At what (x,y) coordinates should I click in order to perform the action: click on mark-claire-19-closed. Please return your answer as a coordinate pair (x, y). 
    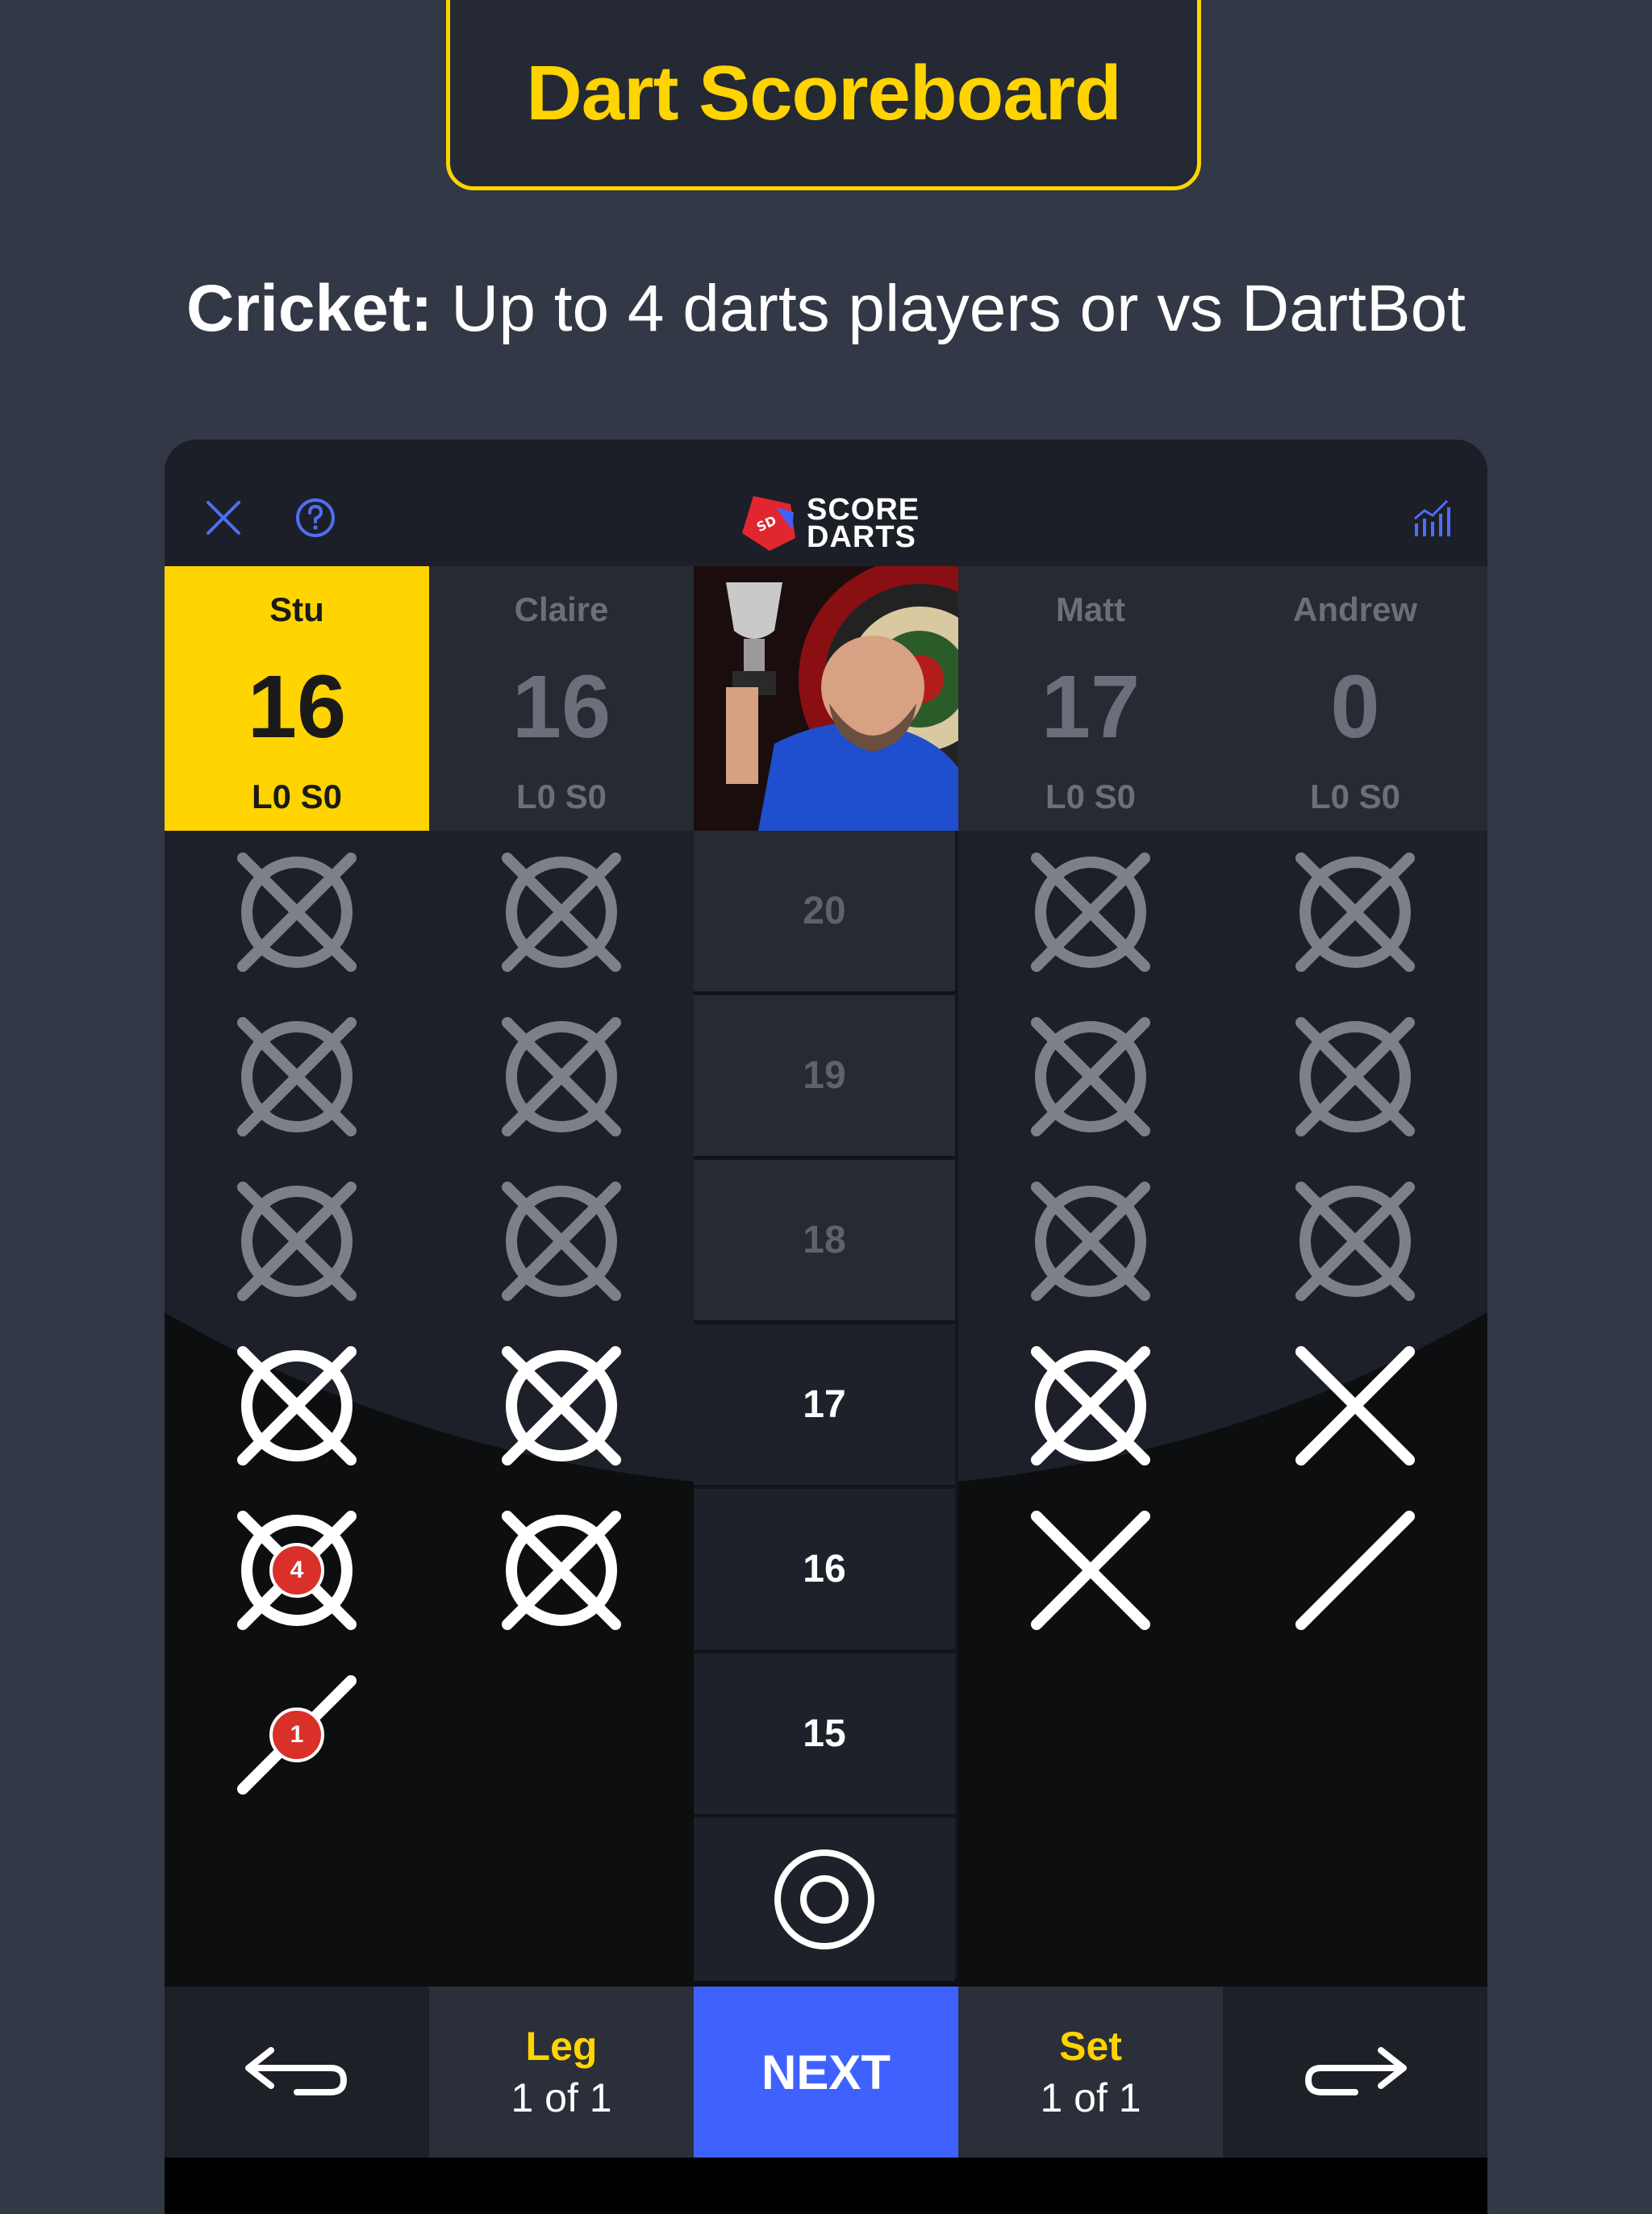
    Looking at the image, I should click on (561, 1076).